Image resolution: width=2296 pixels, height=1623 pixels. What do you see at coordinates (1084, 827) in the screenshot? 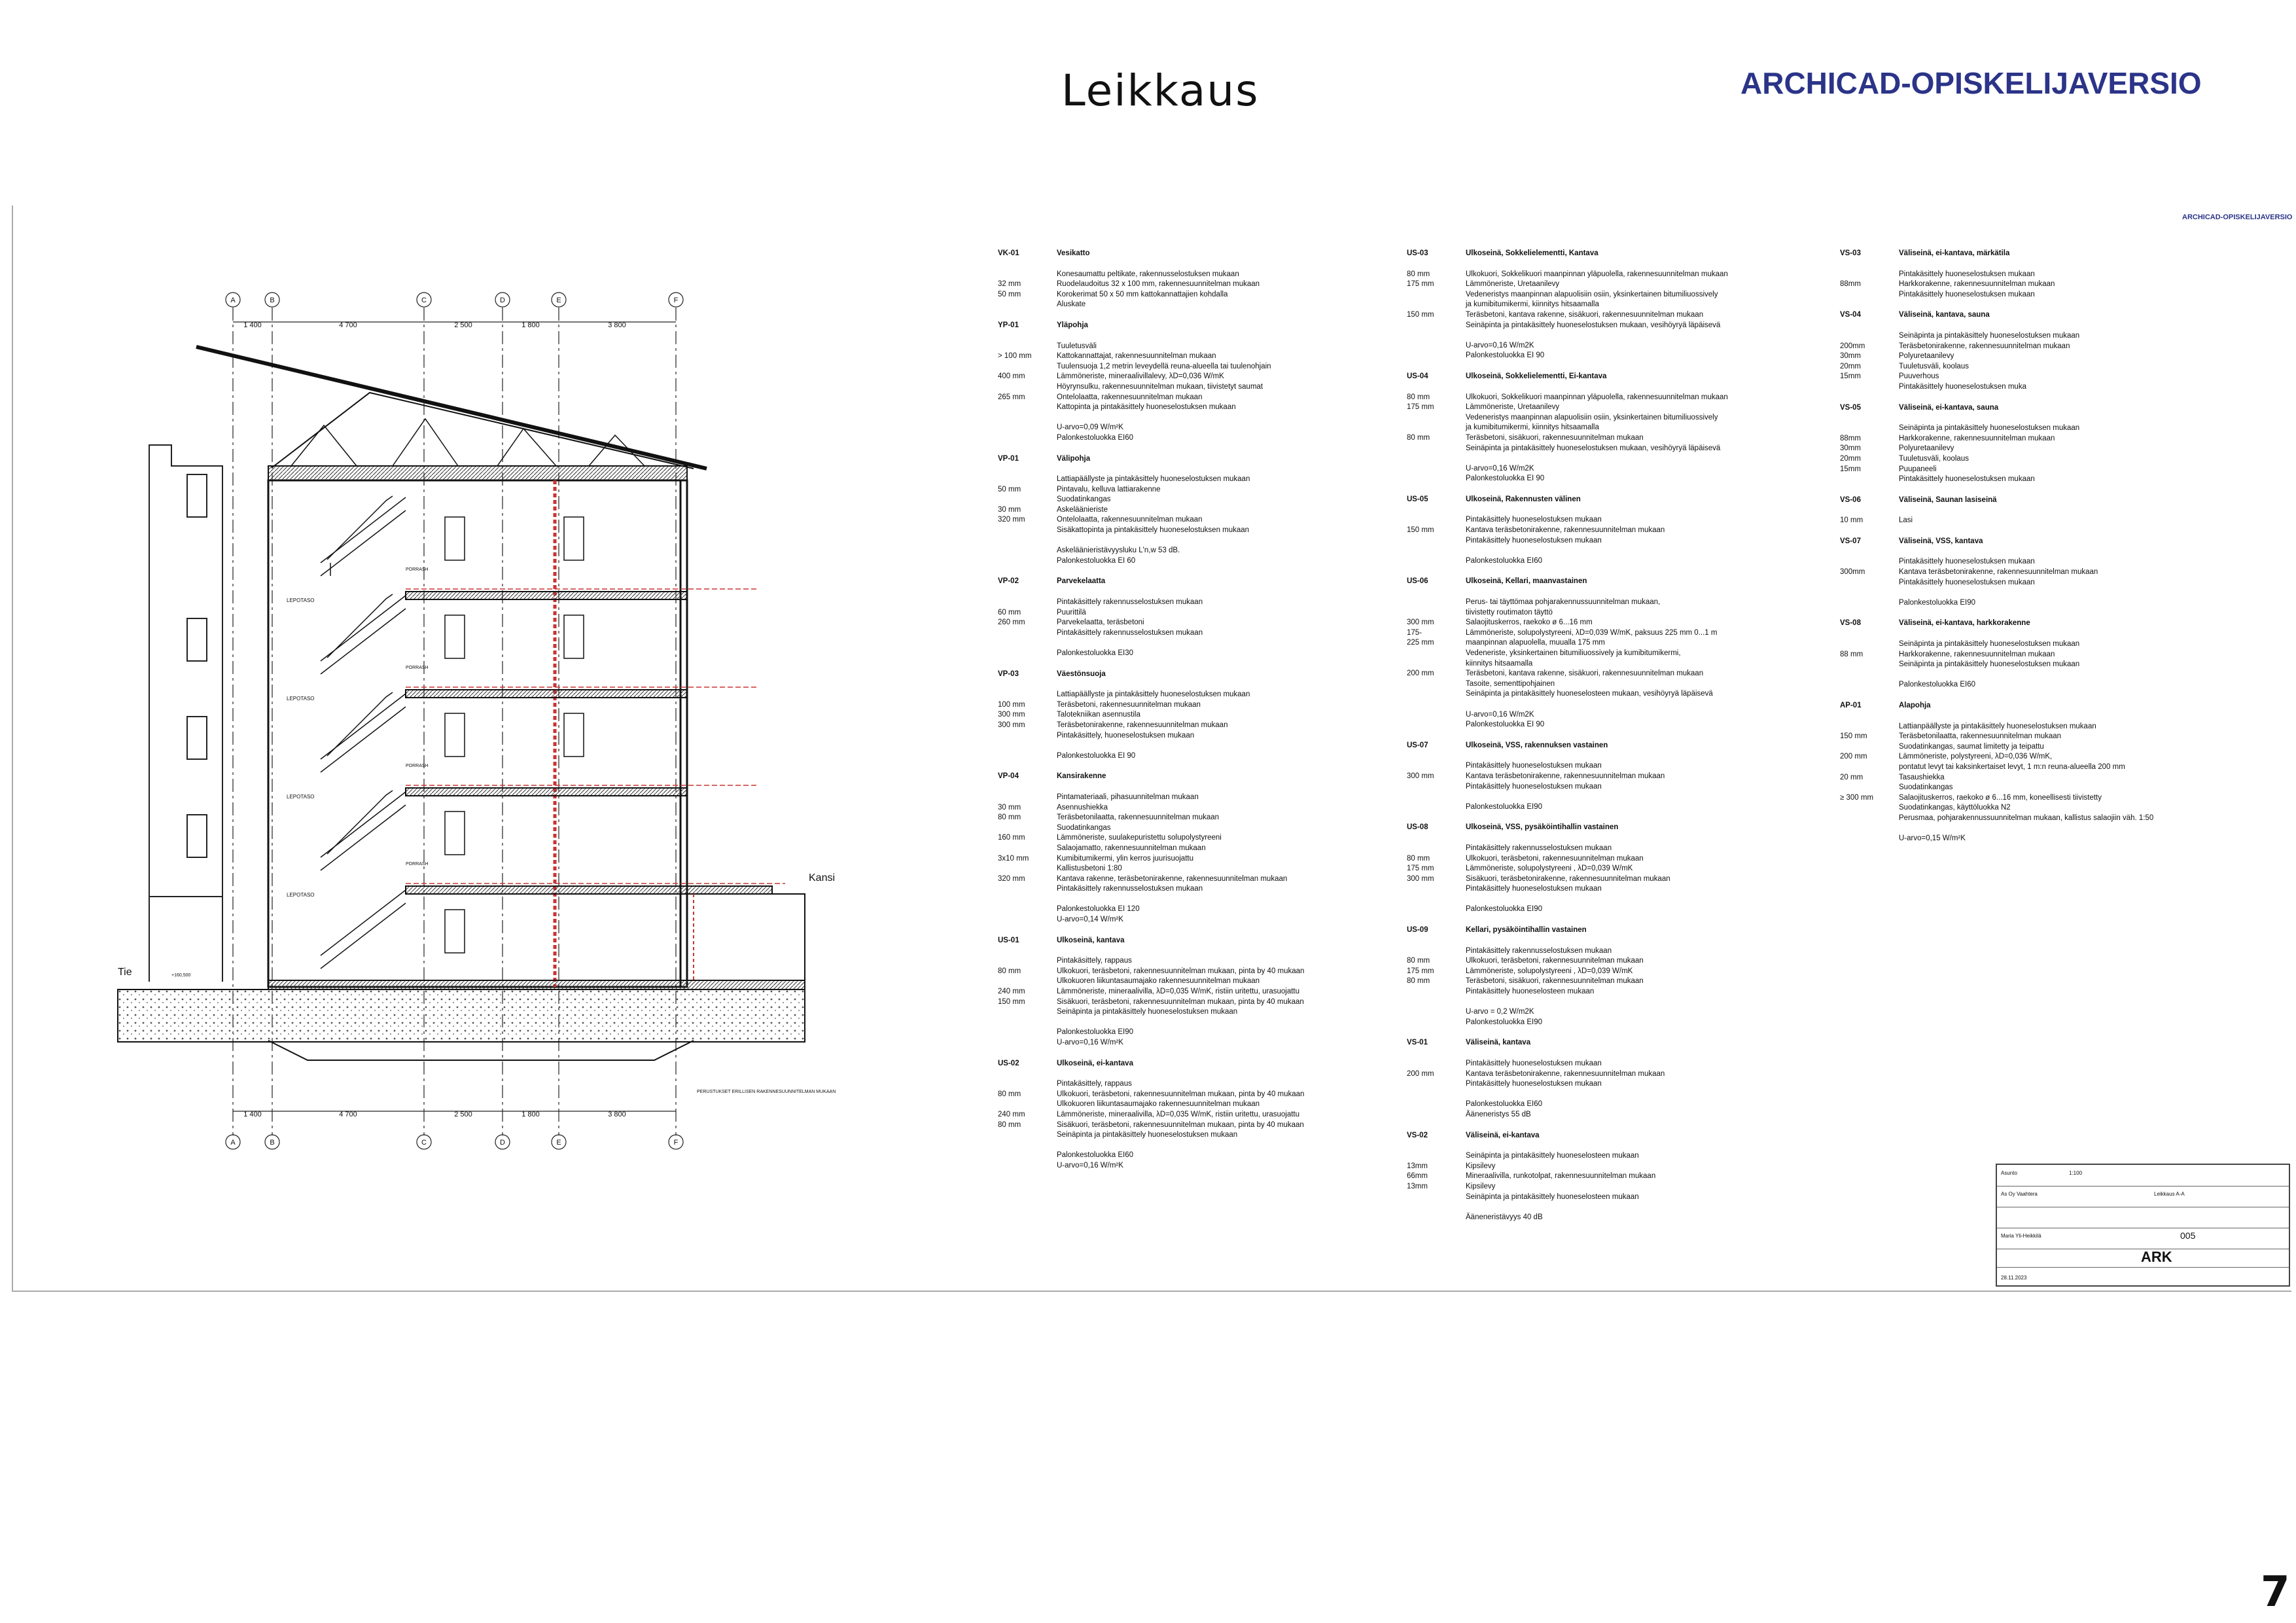
I see `spec-layer: Suodatinkangas` at bounding box center [1084, 827].